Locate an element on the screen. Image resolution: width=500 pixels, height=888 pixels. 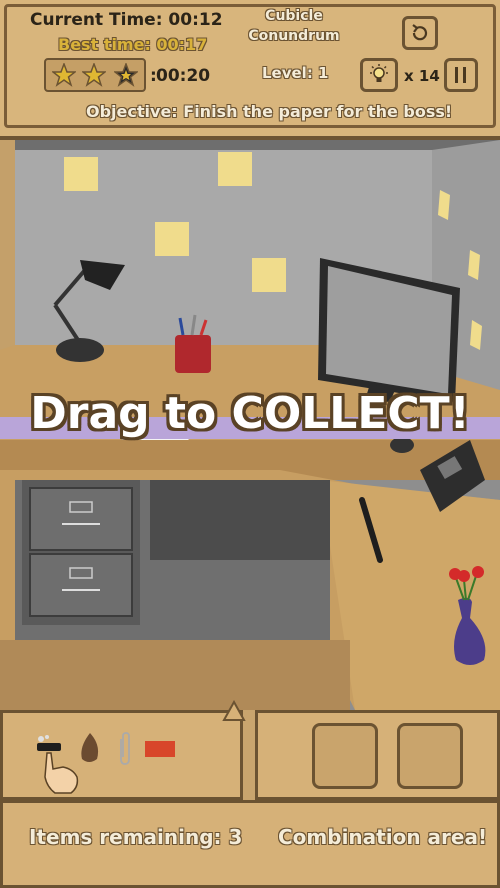
items-remaining: Items remaining: 3 is located at coordinates (136, 837).